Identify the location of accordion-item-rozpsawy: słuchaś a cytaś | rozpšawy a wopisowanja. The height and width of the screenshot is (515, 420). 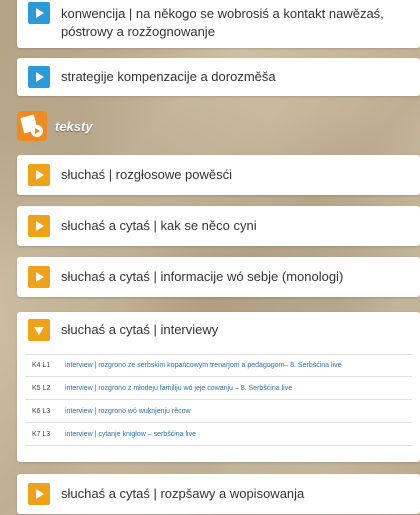
(218, 494).